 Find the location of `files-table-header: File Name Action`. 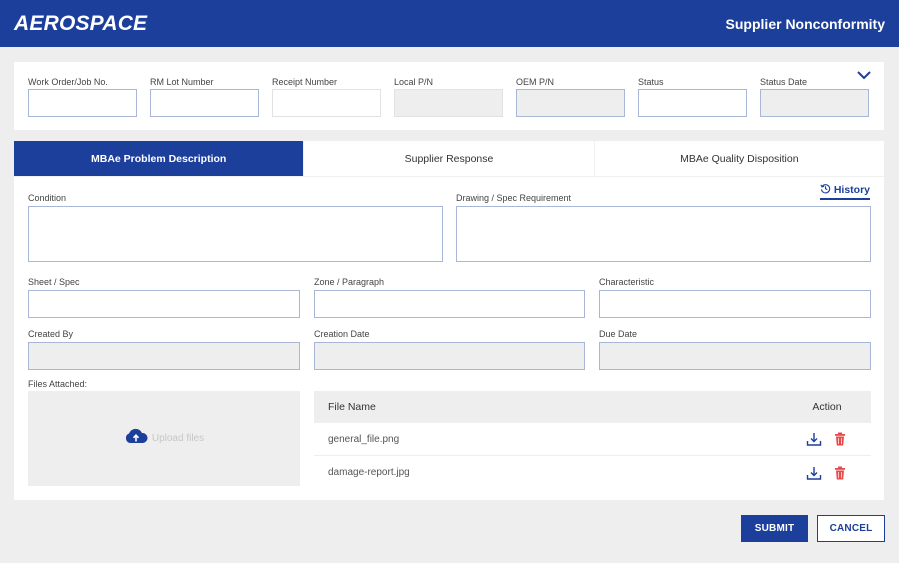

files-table-header: File Name Action is located at coordinates (592, 407).